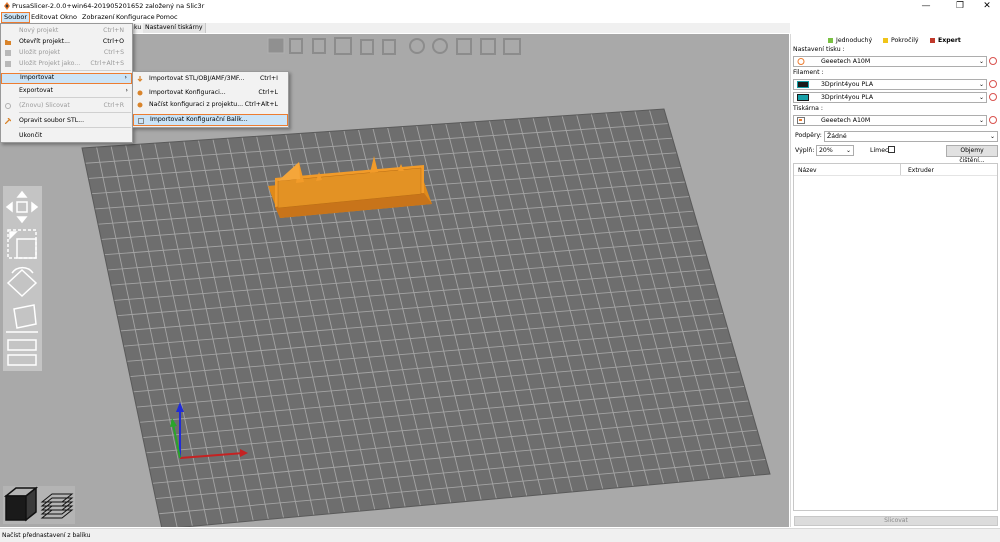 Image resolution: width=1000 pixels, height=542 pixels. Describe the element at coordinates (40, 52) in the screenshot. I see `menu-item-label: Uložit projekt` at that location.